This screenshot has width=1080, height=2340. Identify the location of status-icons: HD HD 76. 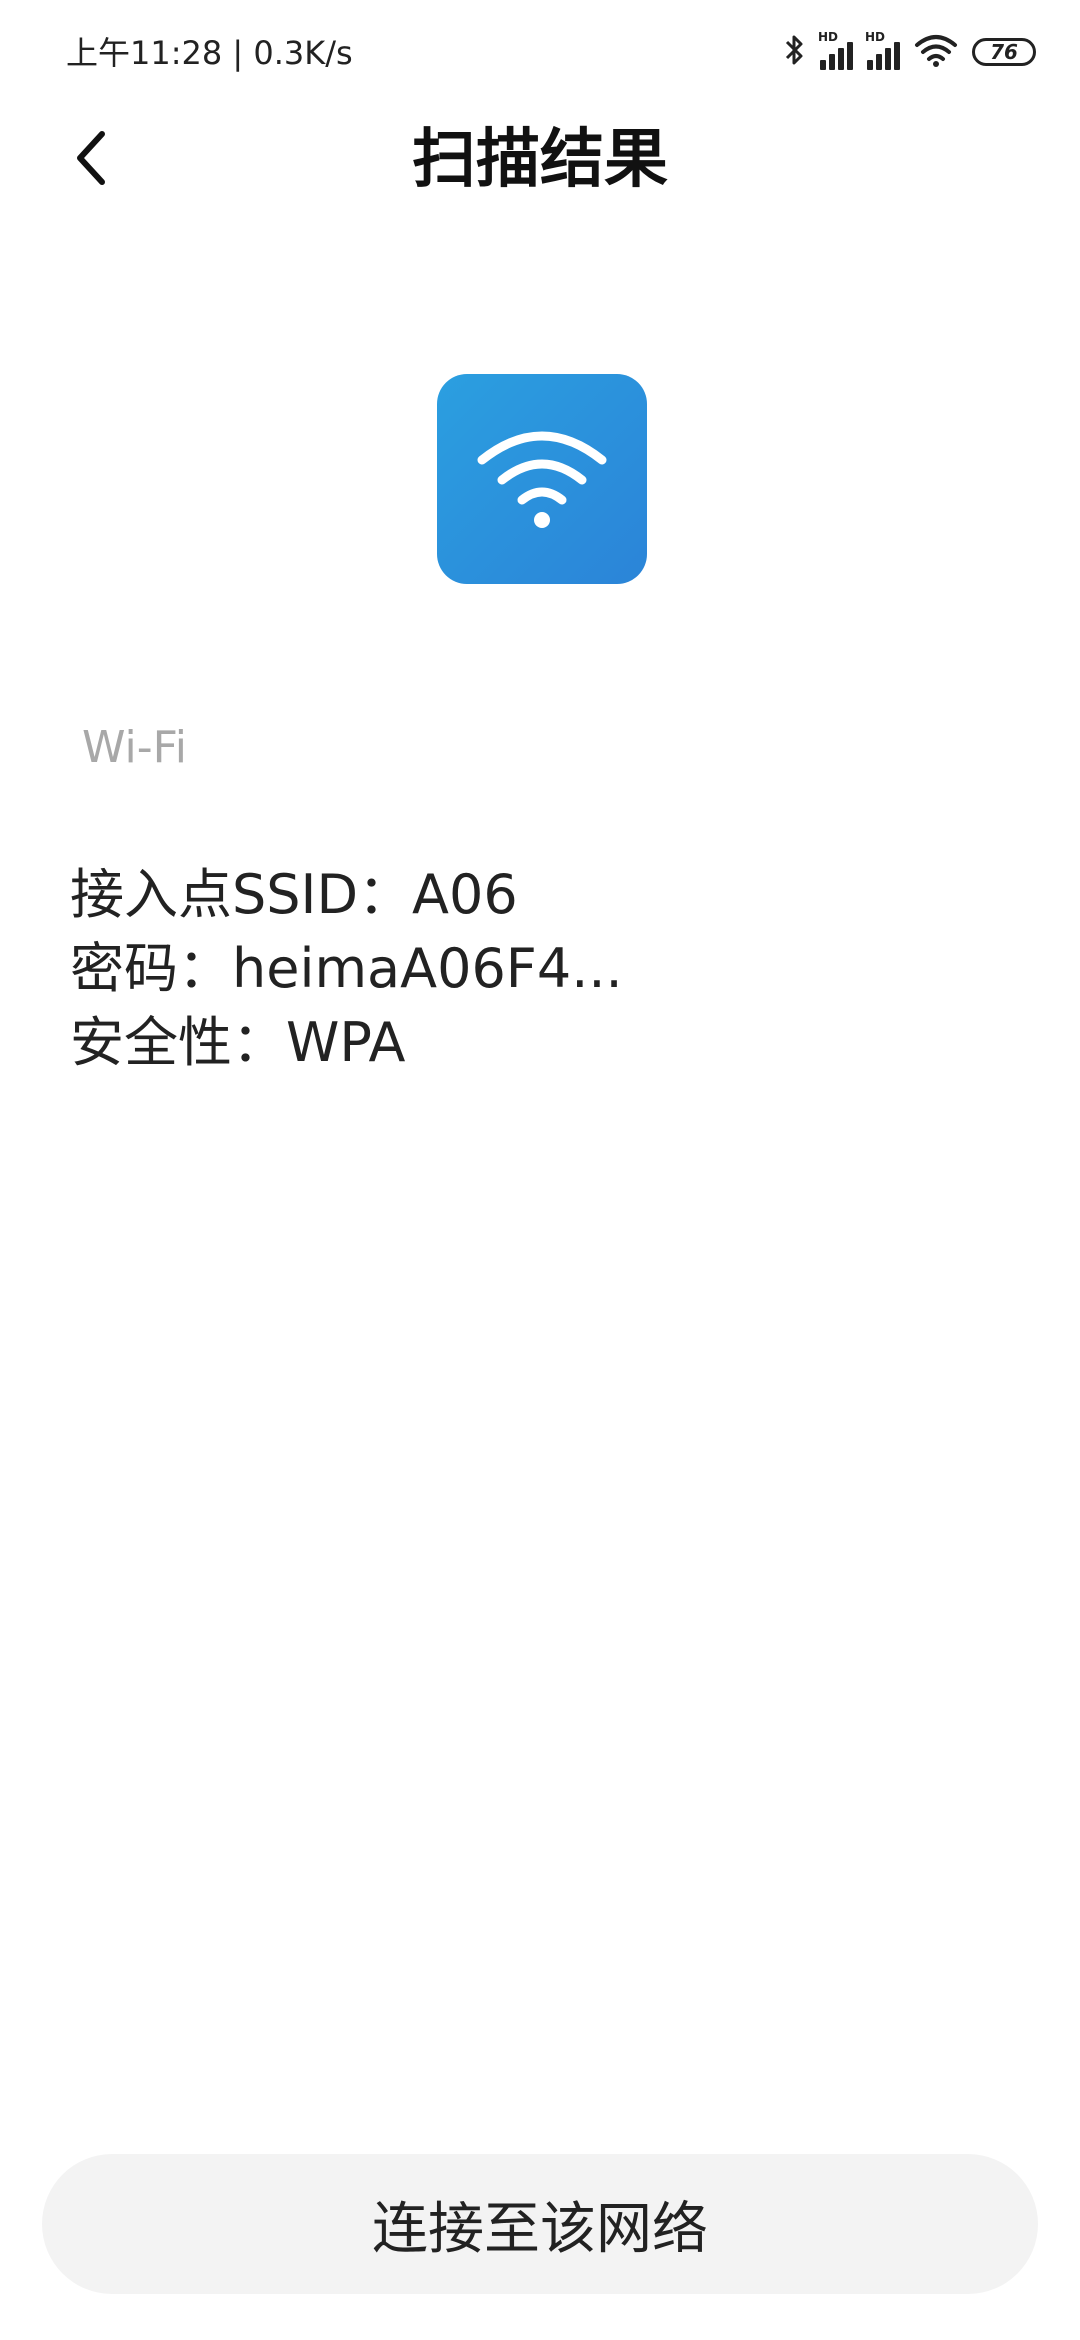
(910, 52).